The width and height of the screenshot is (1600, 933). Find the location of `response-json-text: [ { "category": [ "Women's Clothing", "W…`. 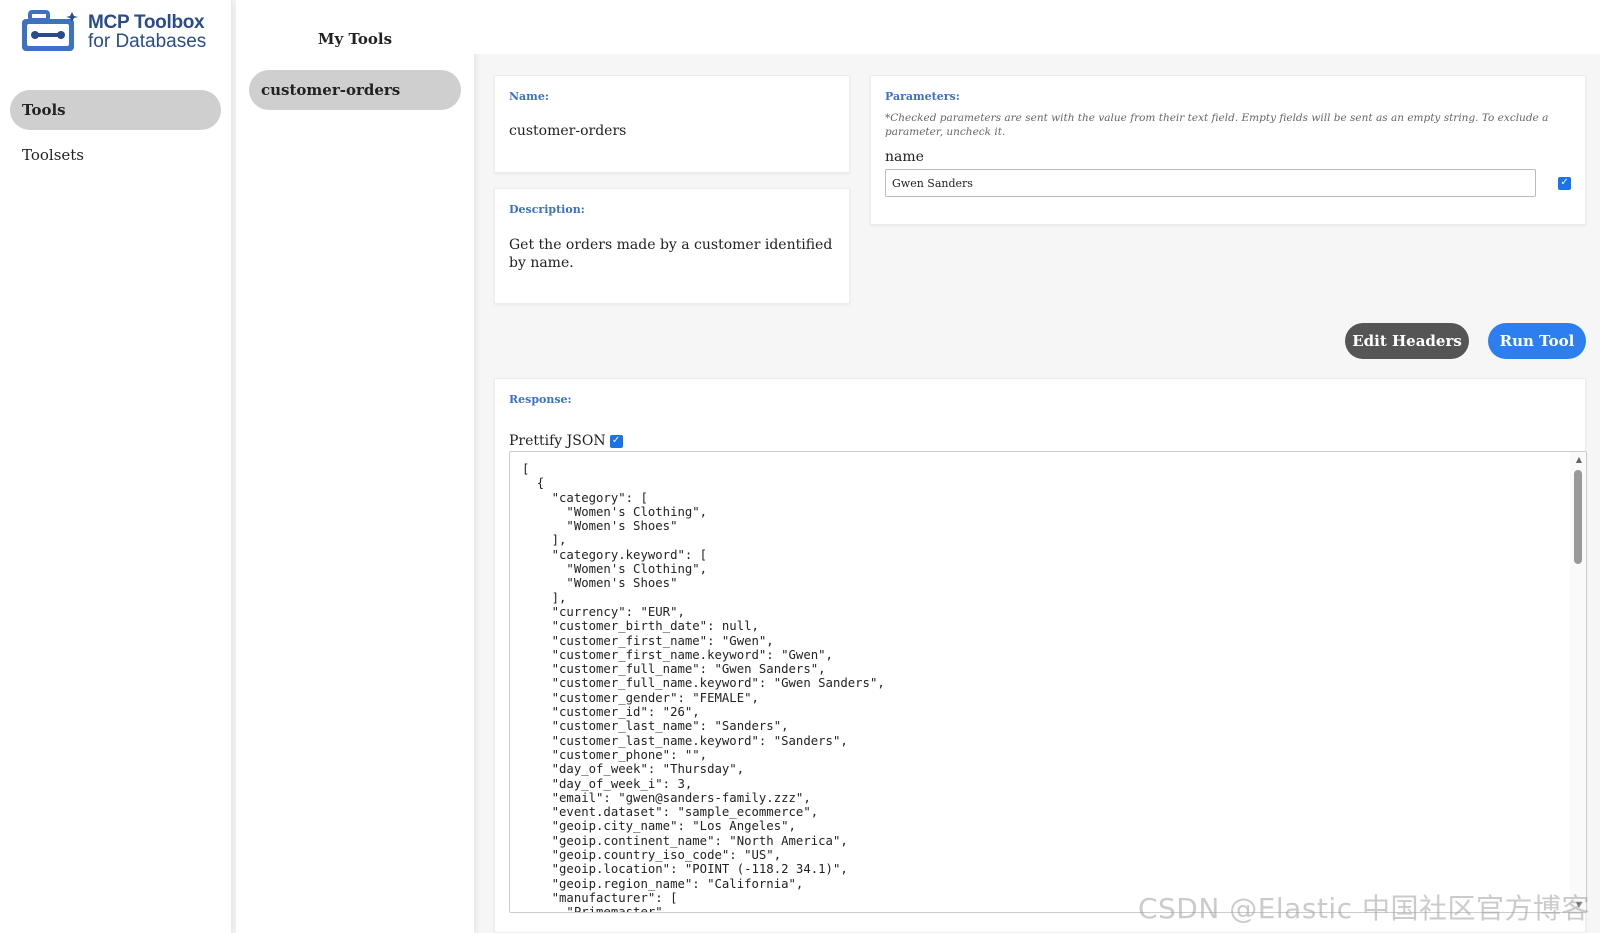

response-json-text: [ { "category": [ "Women's Clothing", "W… is located at coordinates (703, 687).